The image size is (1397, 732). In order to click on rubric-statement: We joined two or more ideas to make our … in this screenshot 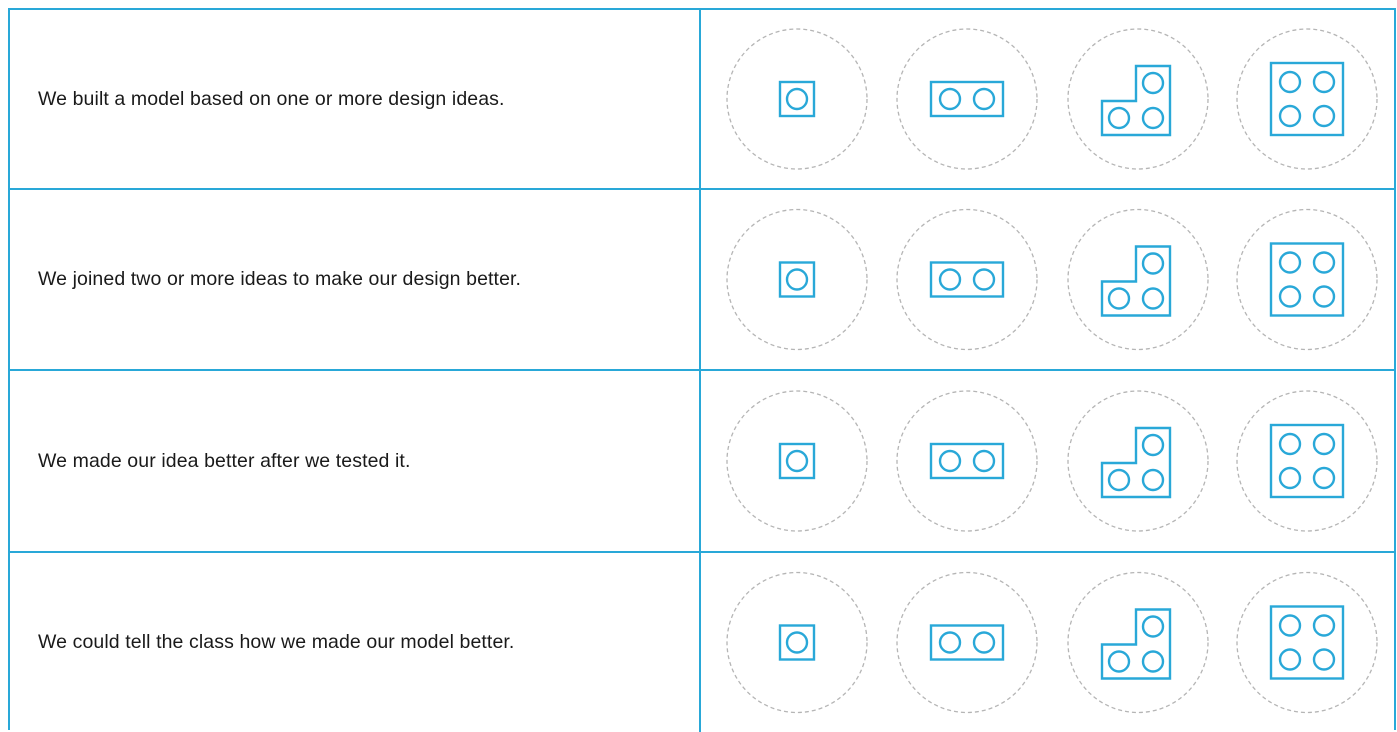, I will do `click(355, 279)`.